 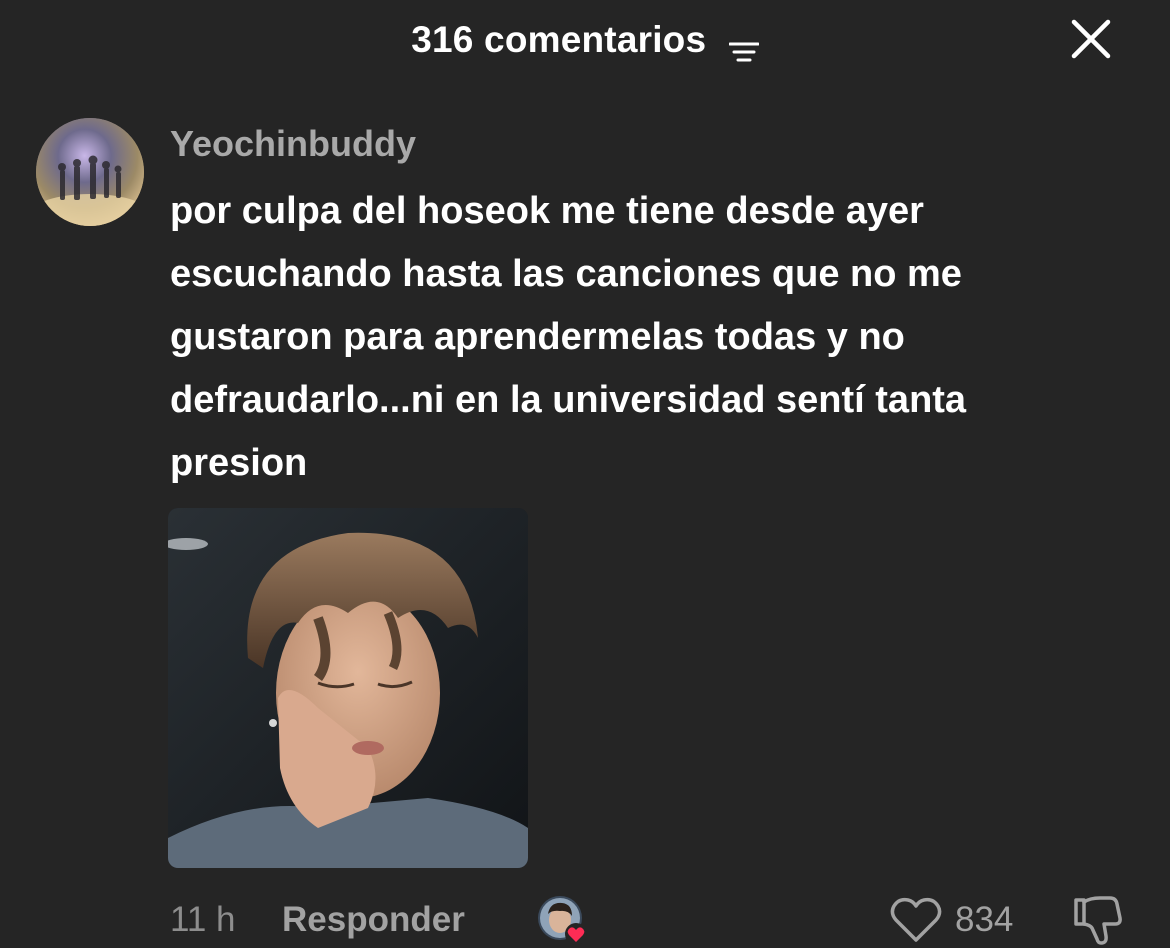 What do you see at coordinates (744, 45) in the screenshot?
I see `filter-icon` at bounding box center [744, 45].